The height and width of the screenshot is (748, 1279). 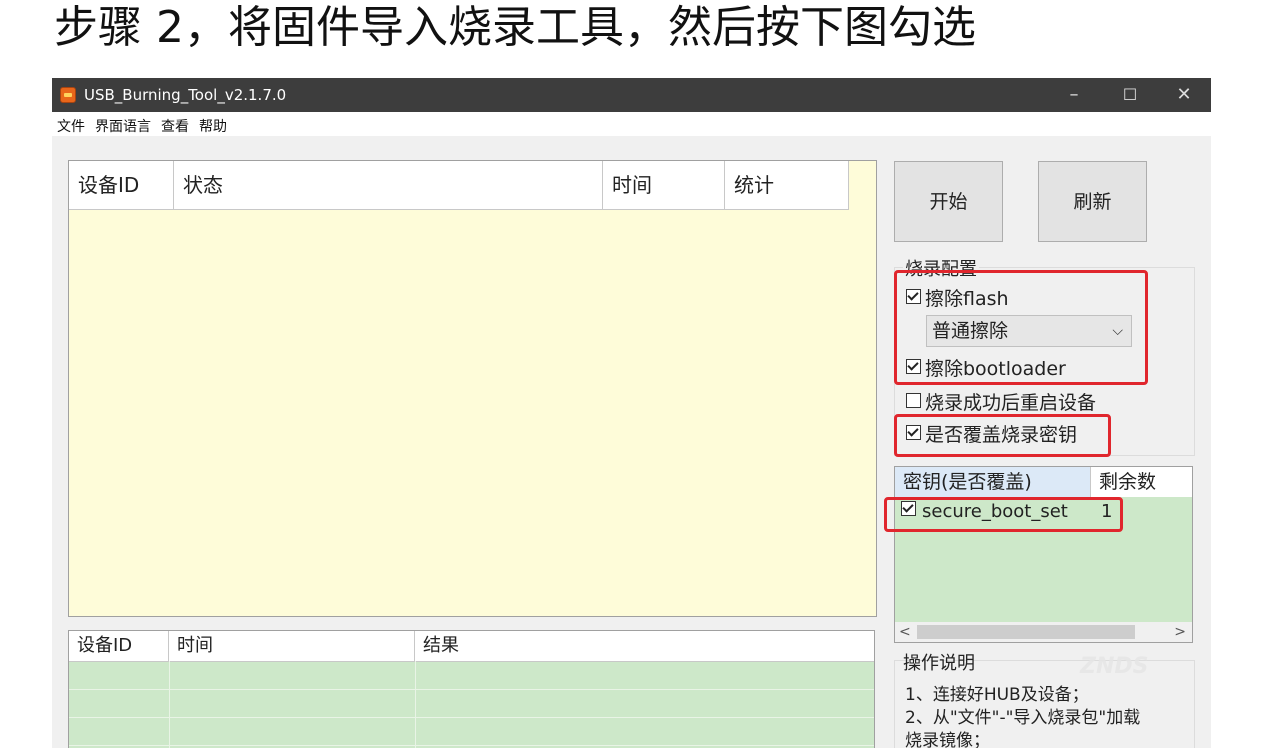 I want to click on operation-line-1: 1、连接好HUB及设备；, so click(x=997, y=695).